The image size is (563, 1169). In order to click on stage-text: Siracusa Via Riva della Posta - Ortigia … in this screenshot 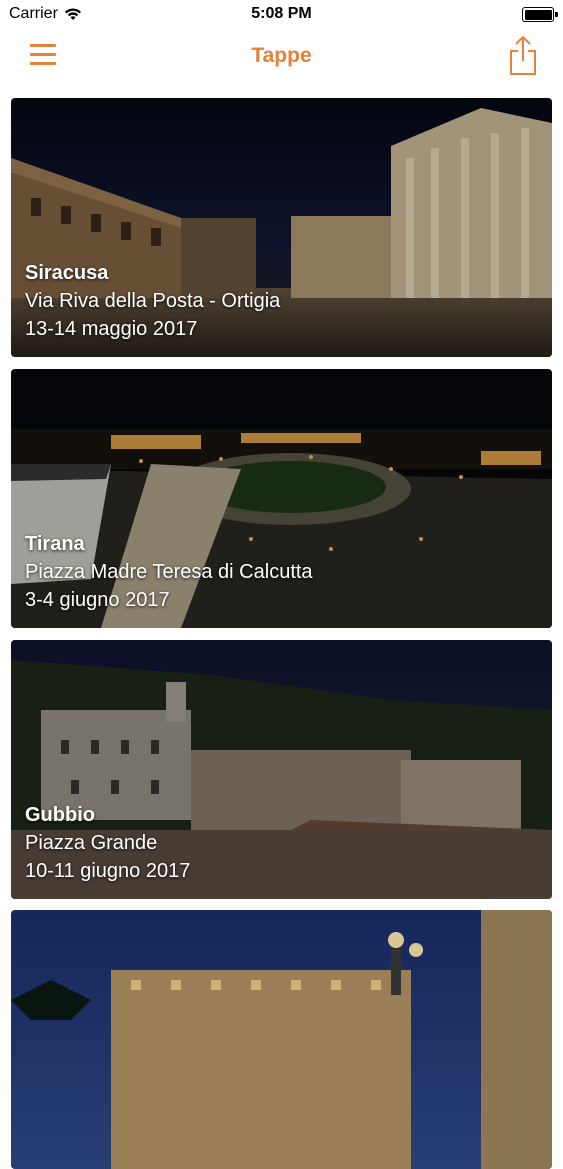, I will do `click(152, 301)`.